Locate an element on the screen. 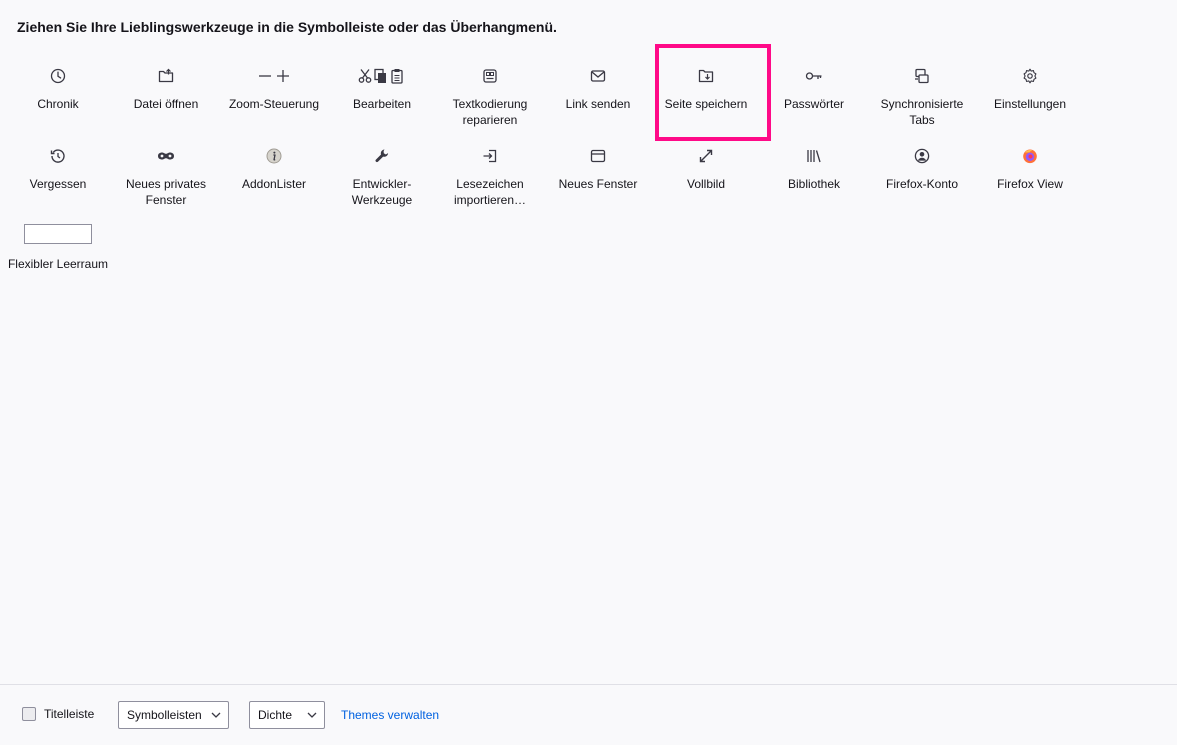  palette-item-label: Neues privates Fenster is located at coordinates (166, 192).